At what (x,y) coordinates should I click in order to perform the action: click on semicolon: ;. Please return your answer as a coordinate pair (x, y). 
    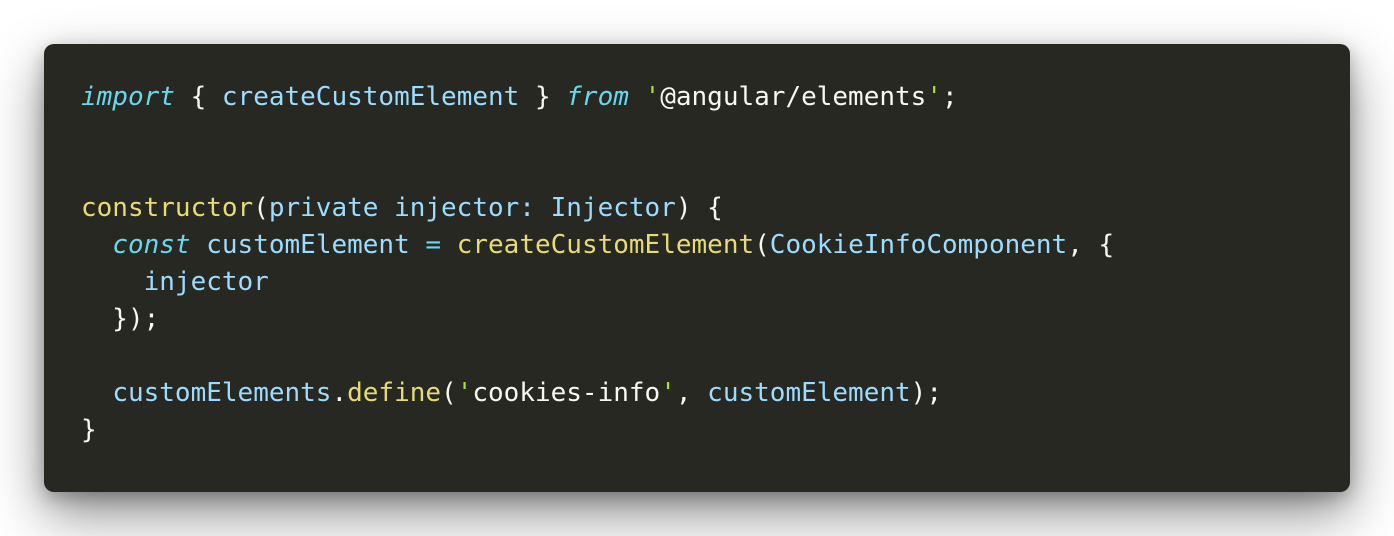
    Looking at the image, I should click on (949, 97).